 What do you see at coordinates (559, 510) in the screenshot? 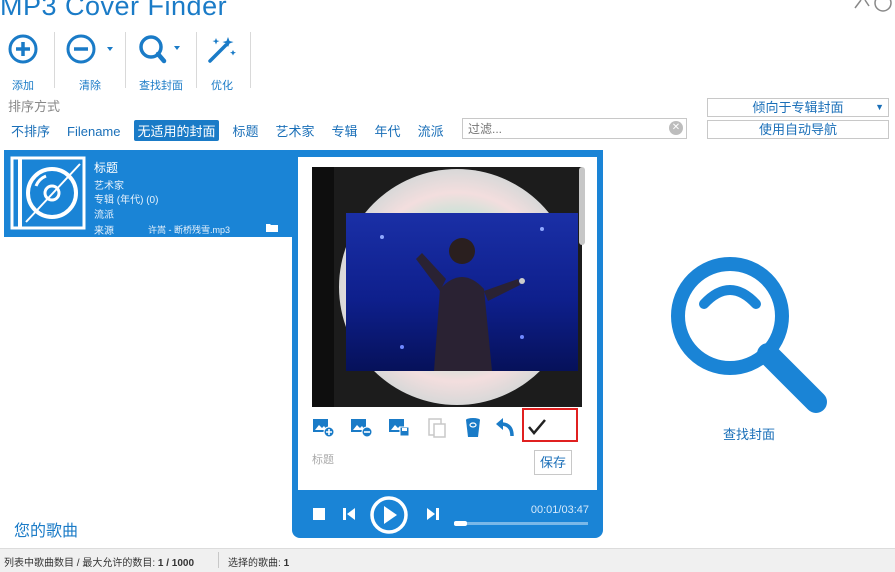
I see `playback-time: 00:01/03:47` at bounding box center [559, 510].